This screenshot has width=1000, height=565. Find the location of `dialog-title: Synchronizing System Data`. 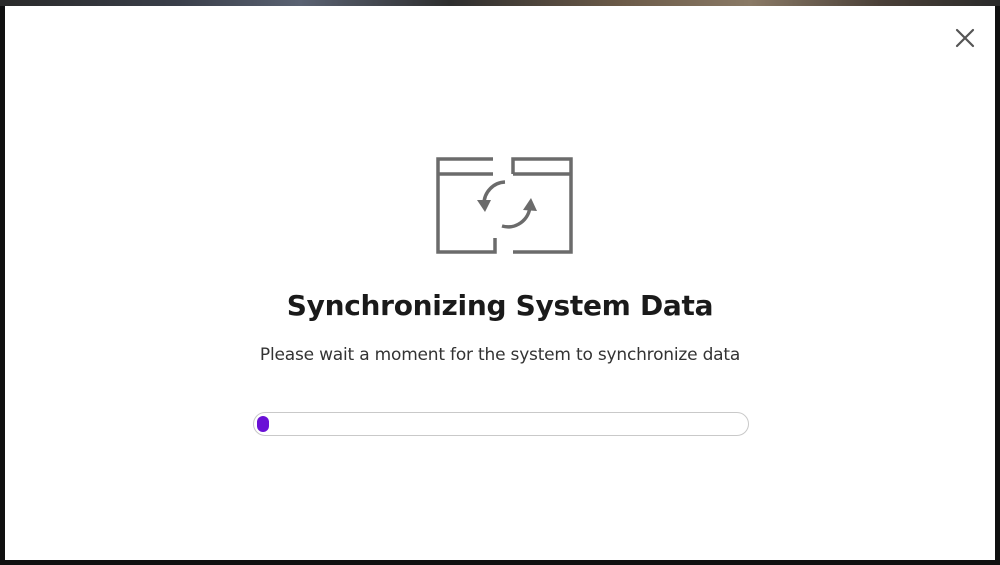

dialog-title: Synchronizing System Data is located at coordinates (500, 305).